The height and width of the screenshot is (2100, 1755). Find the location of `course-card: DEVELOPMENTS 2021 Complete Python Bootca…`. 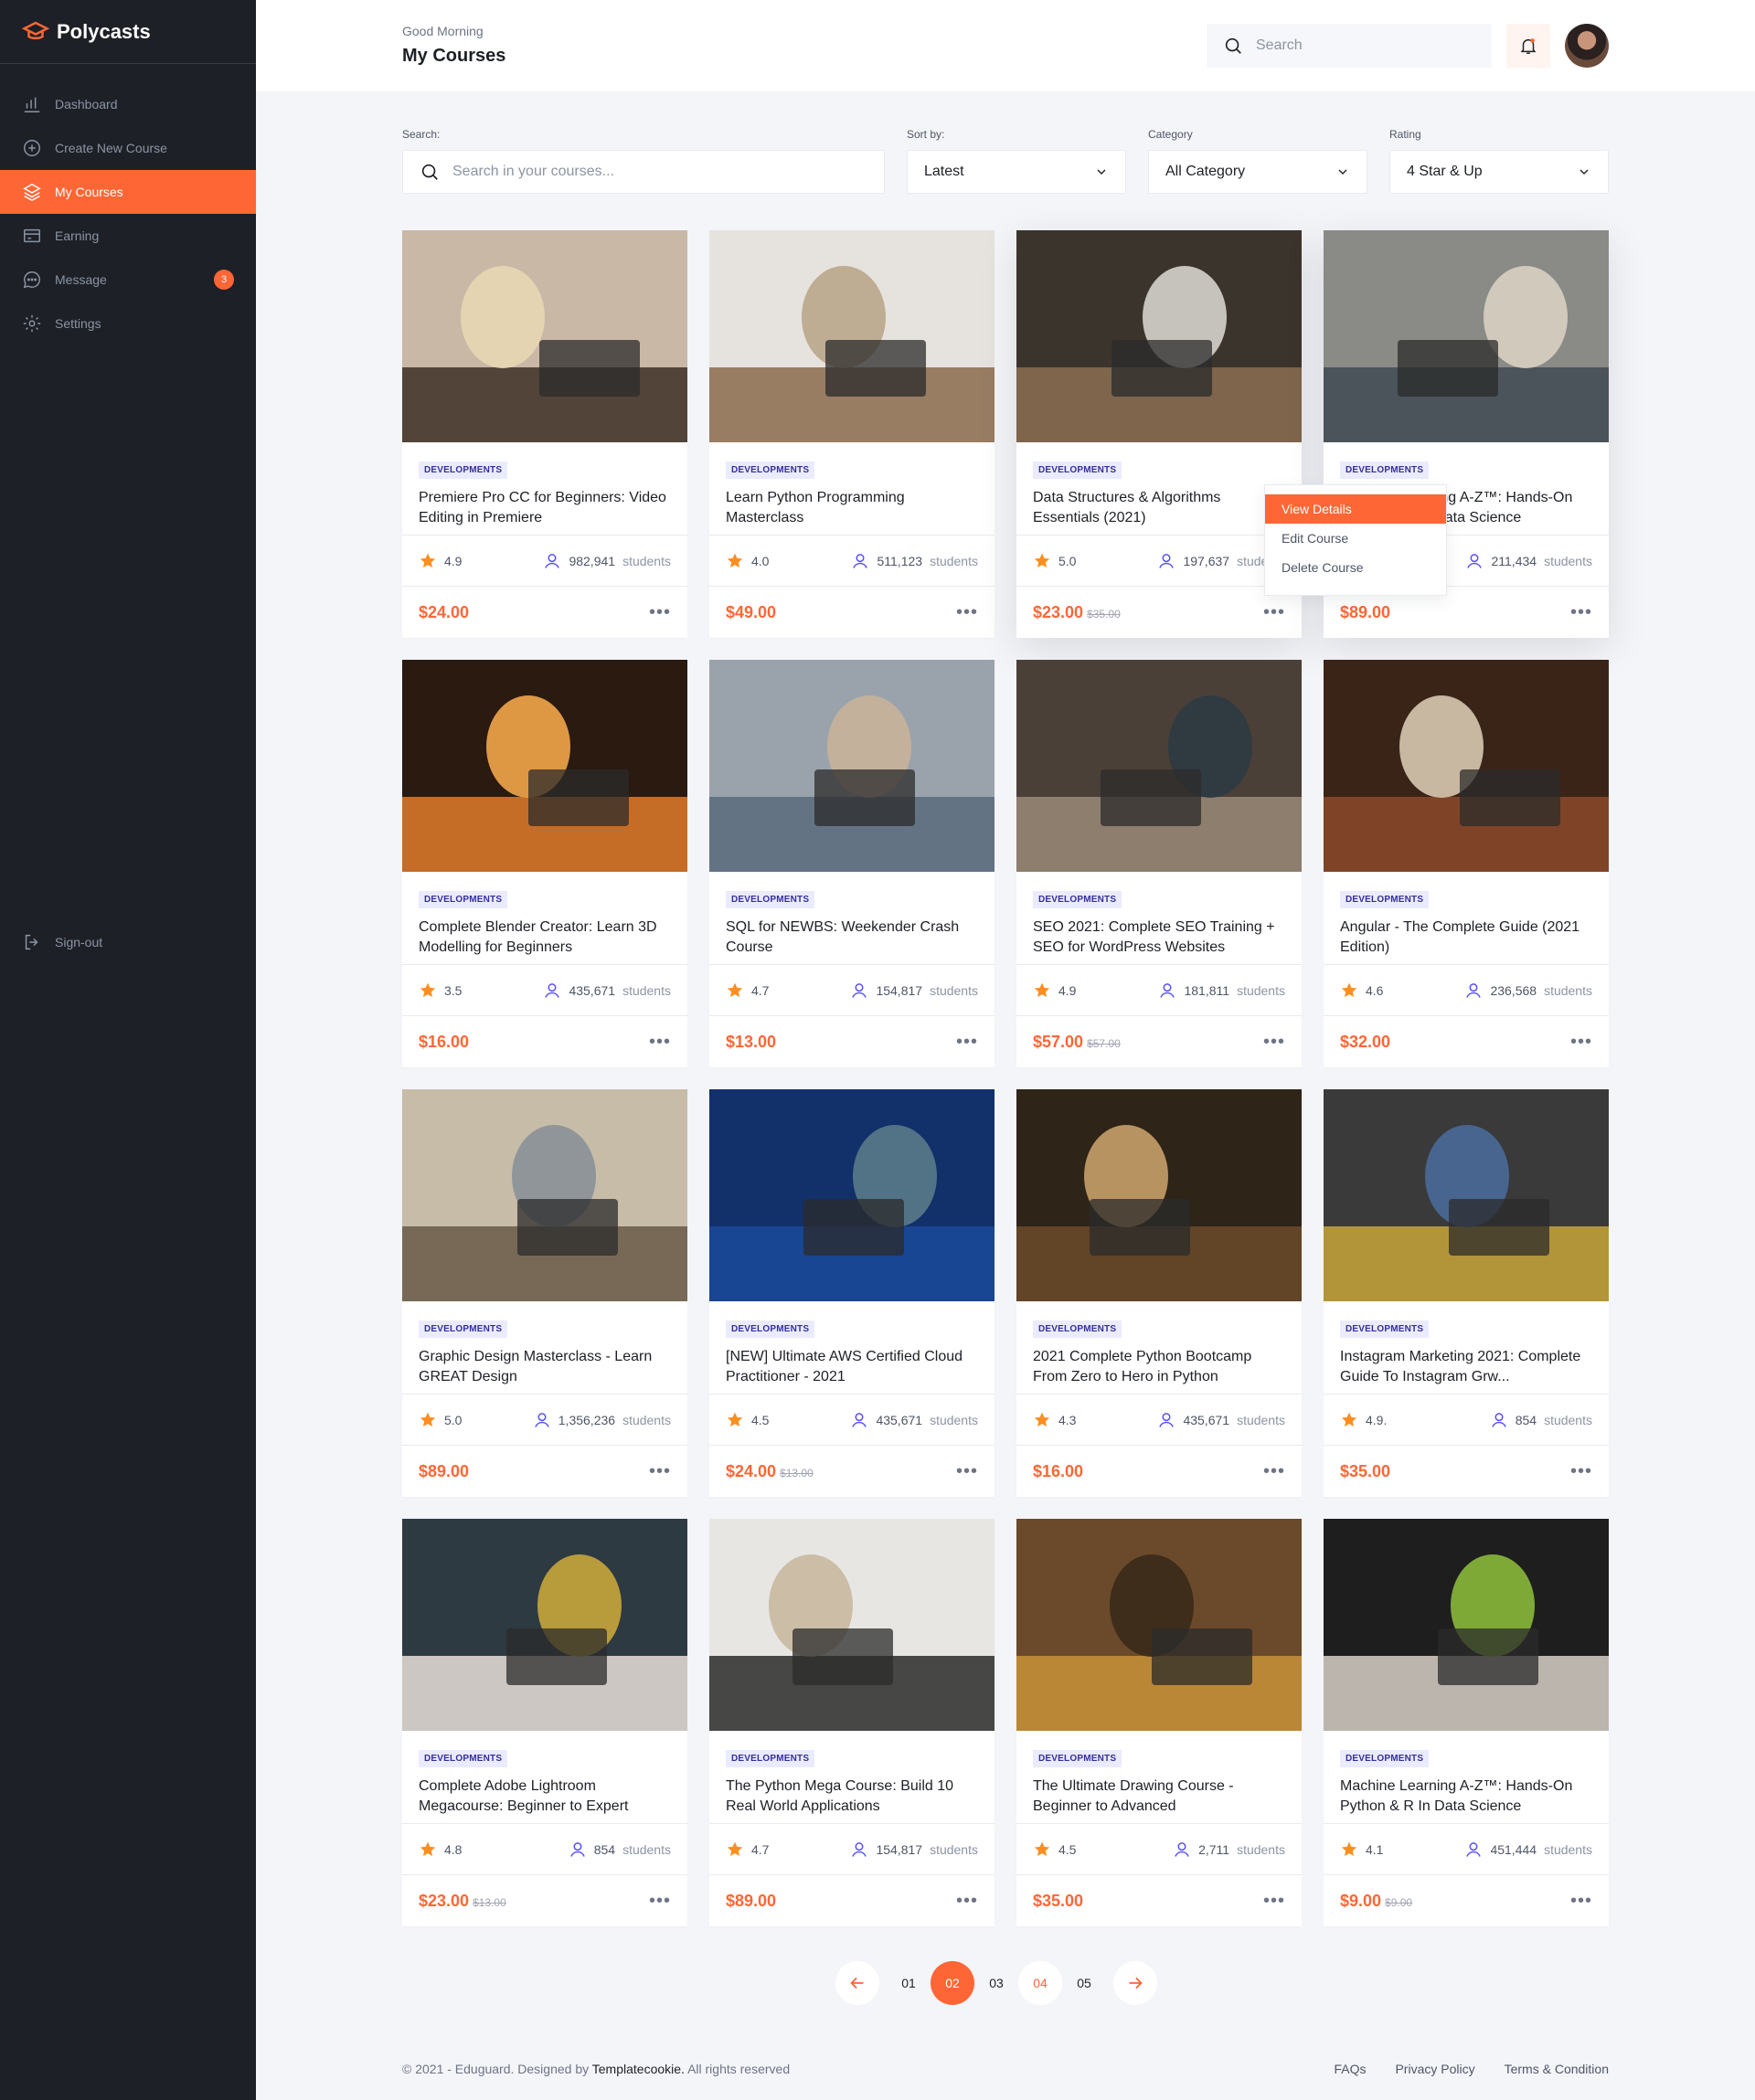

course-card: DEVELOPMENTS 2021 Complete Python Bootca… is located at coordinates (1159, 1293).